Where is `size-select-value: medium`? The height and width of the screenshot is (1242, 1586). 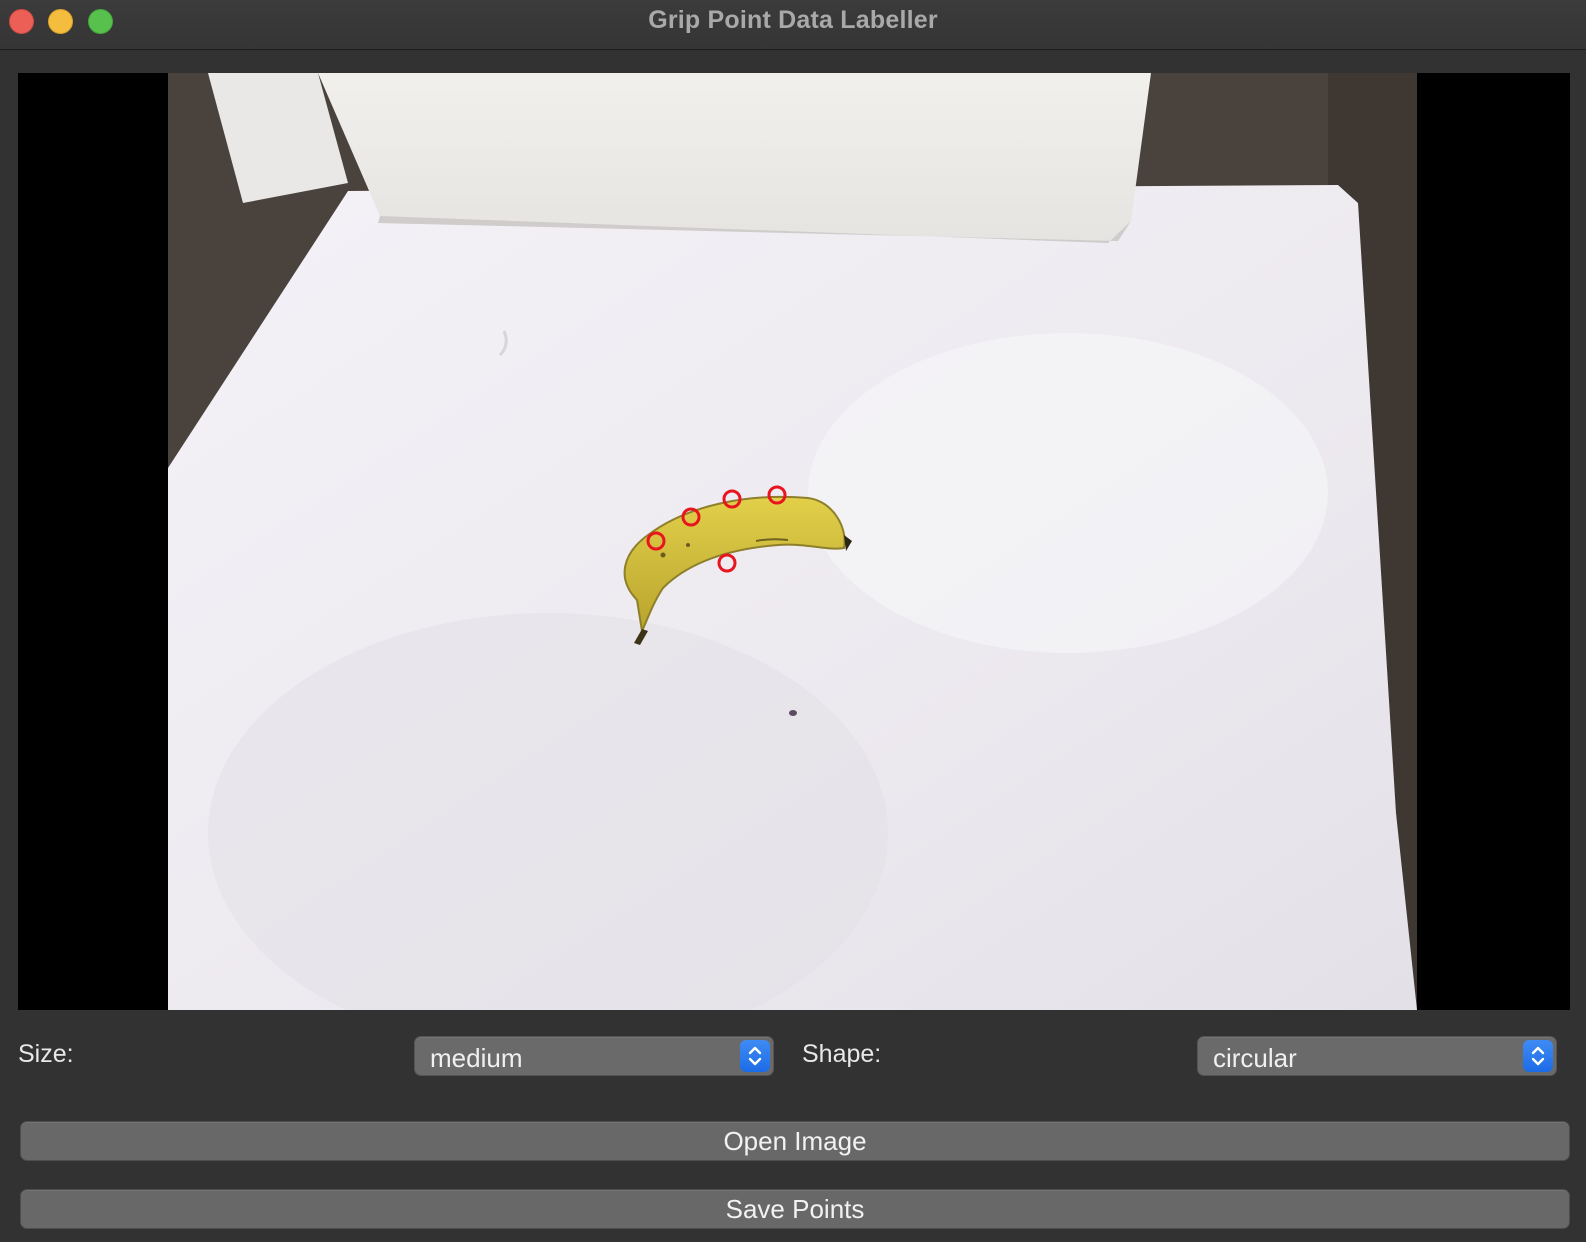
size-select-value: medium is located at coordinates (476, 1058).